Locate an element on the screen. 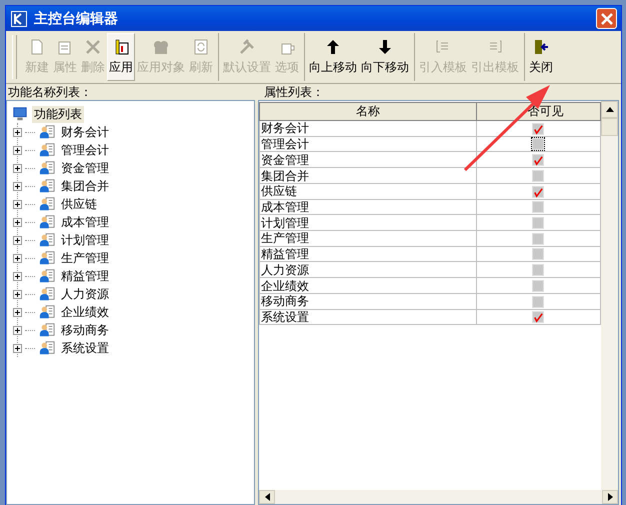 The width and height of the screenshot is (626, 505). tree-item: 计划管理 is located at coordinates (85, 240).